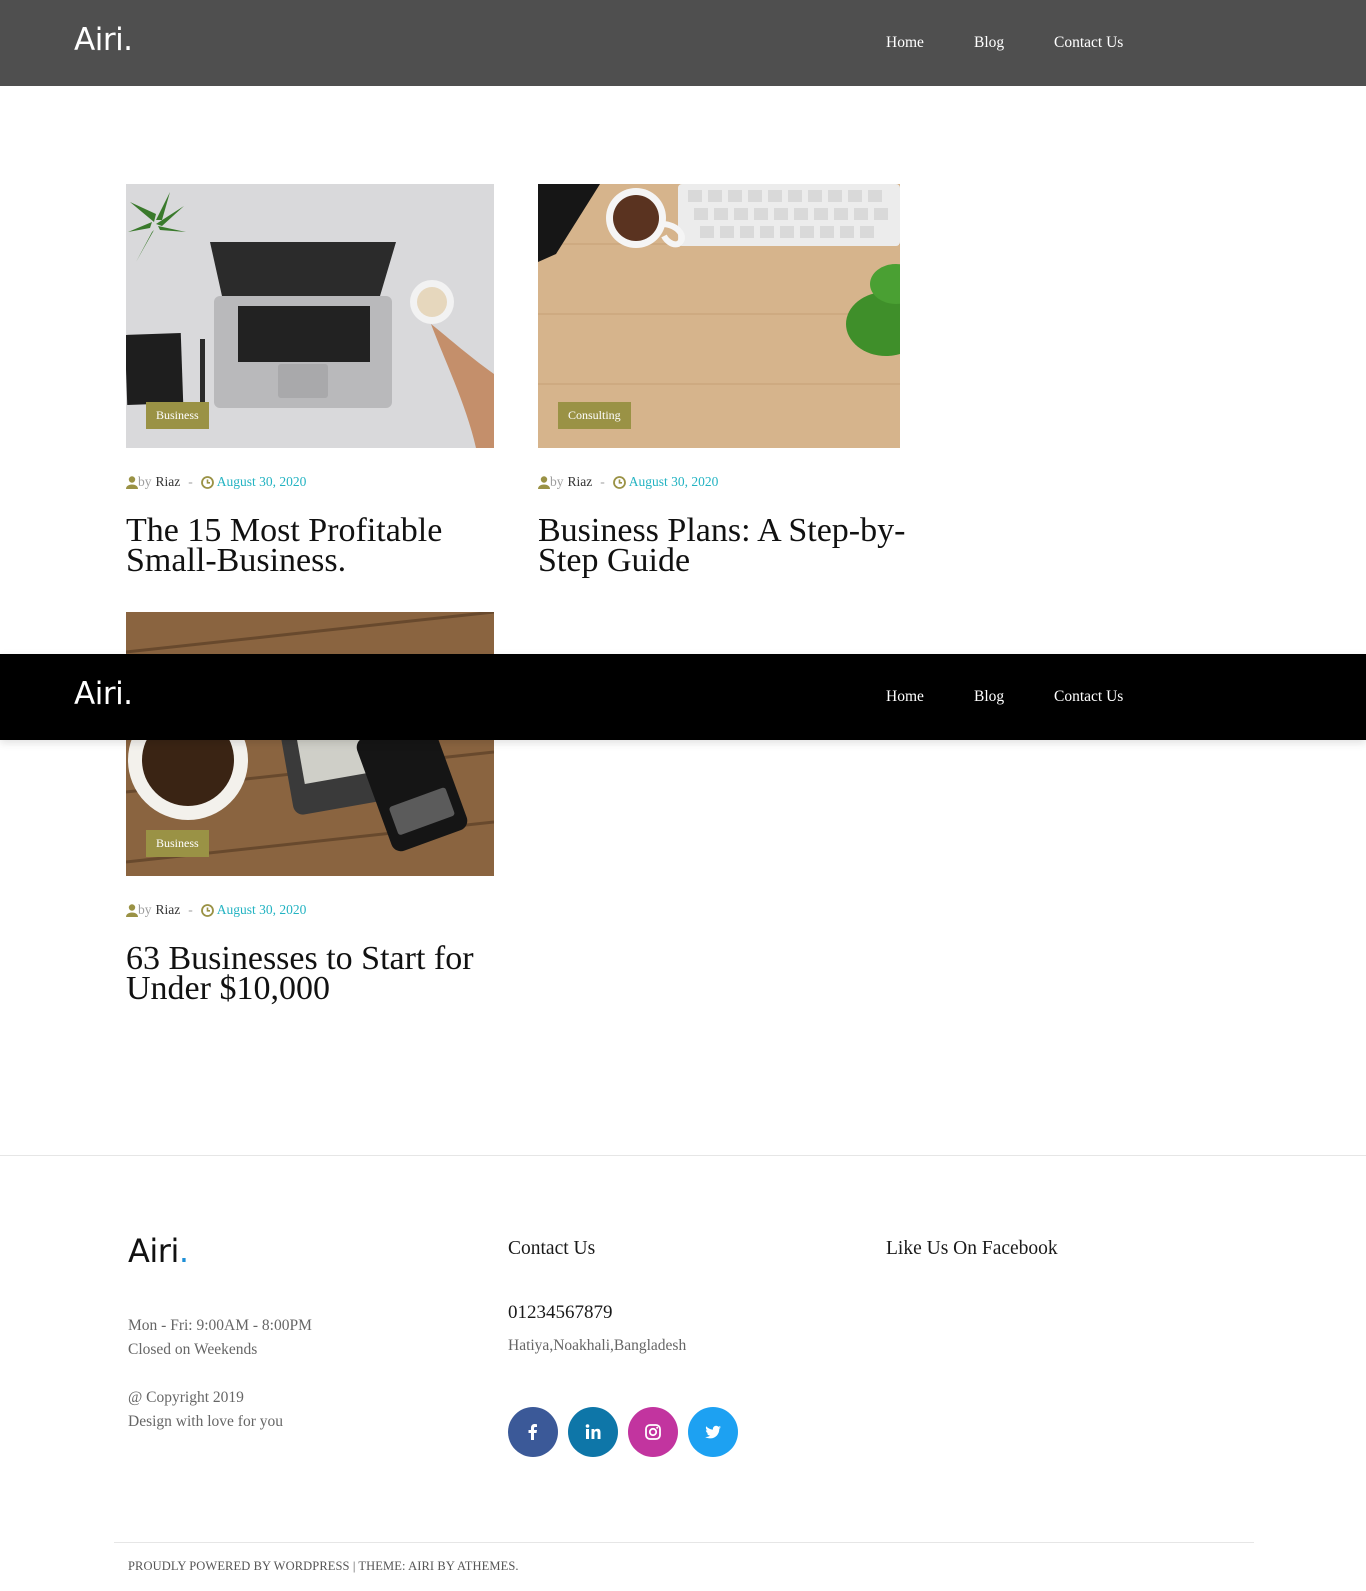  What do you see at coordinates (683, 43) in the screenshot?
I see `site-header: Airi. Home Blog Contact Us` at bounding box center [683, 43].